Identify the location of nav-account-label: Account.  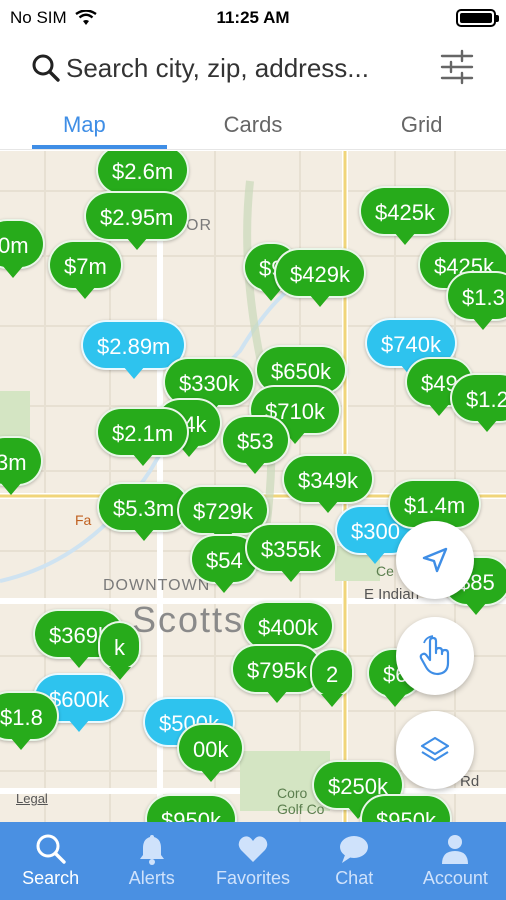
(455, 878).